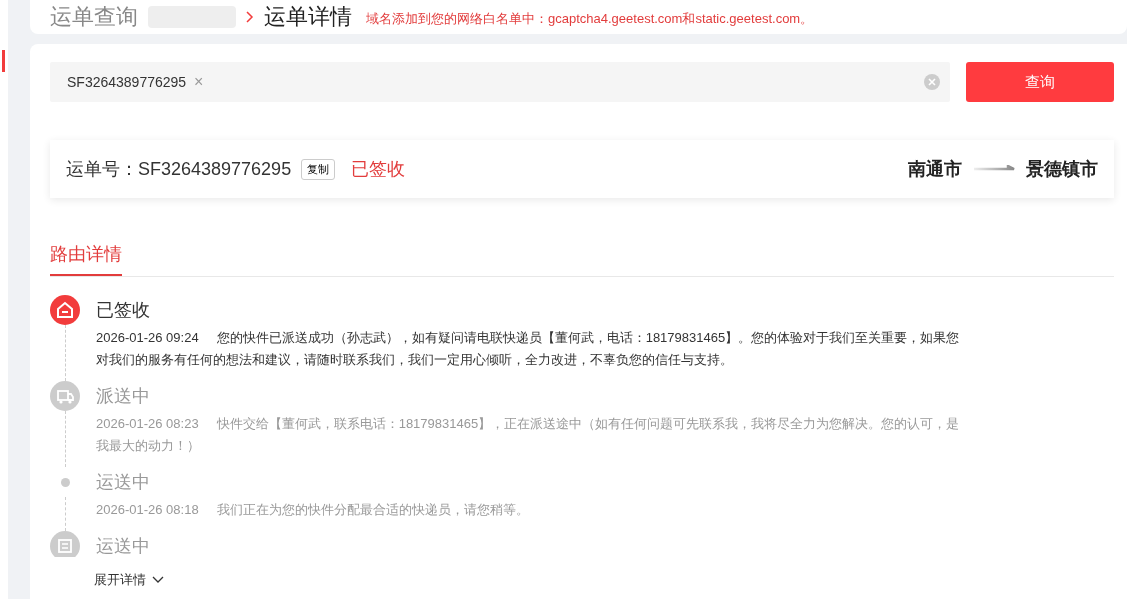  What do you see at coordinates (308, 17) in the screenshot?
I see `page-title: 运单详情` at bounding box center [308, 17].